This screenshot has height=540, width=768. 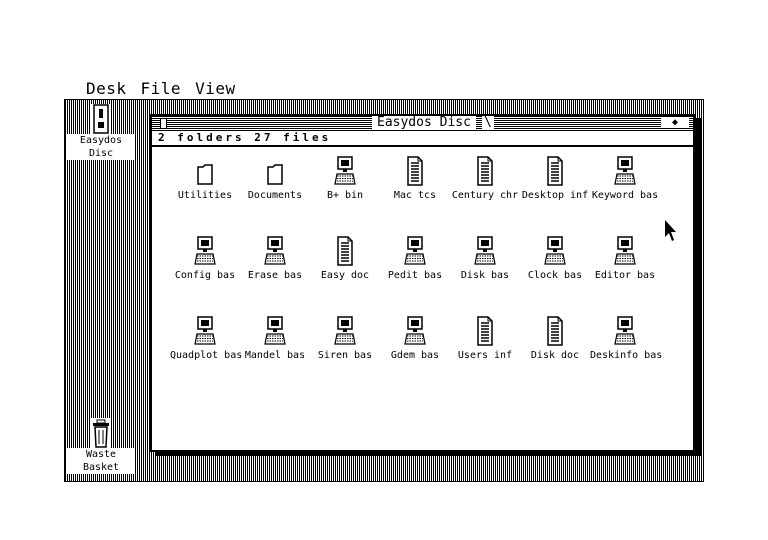 I want to click on file-name: Deskinfo bas, so click(x=626, y=355).